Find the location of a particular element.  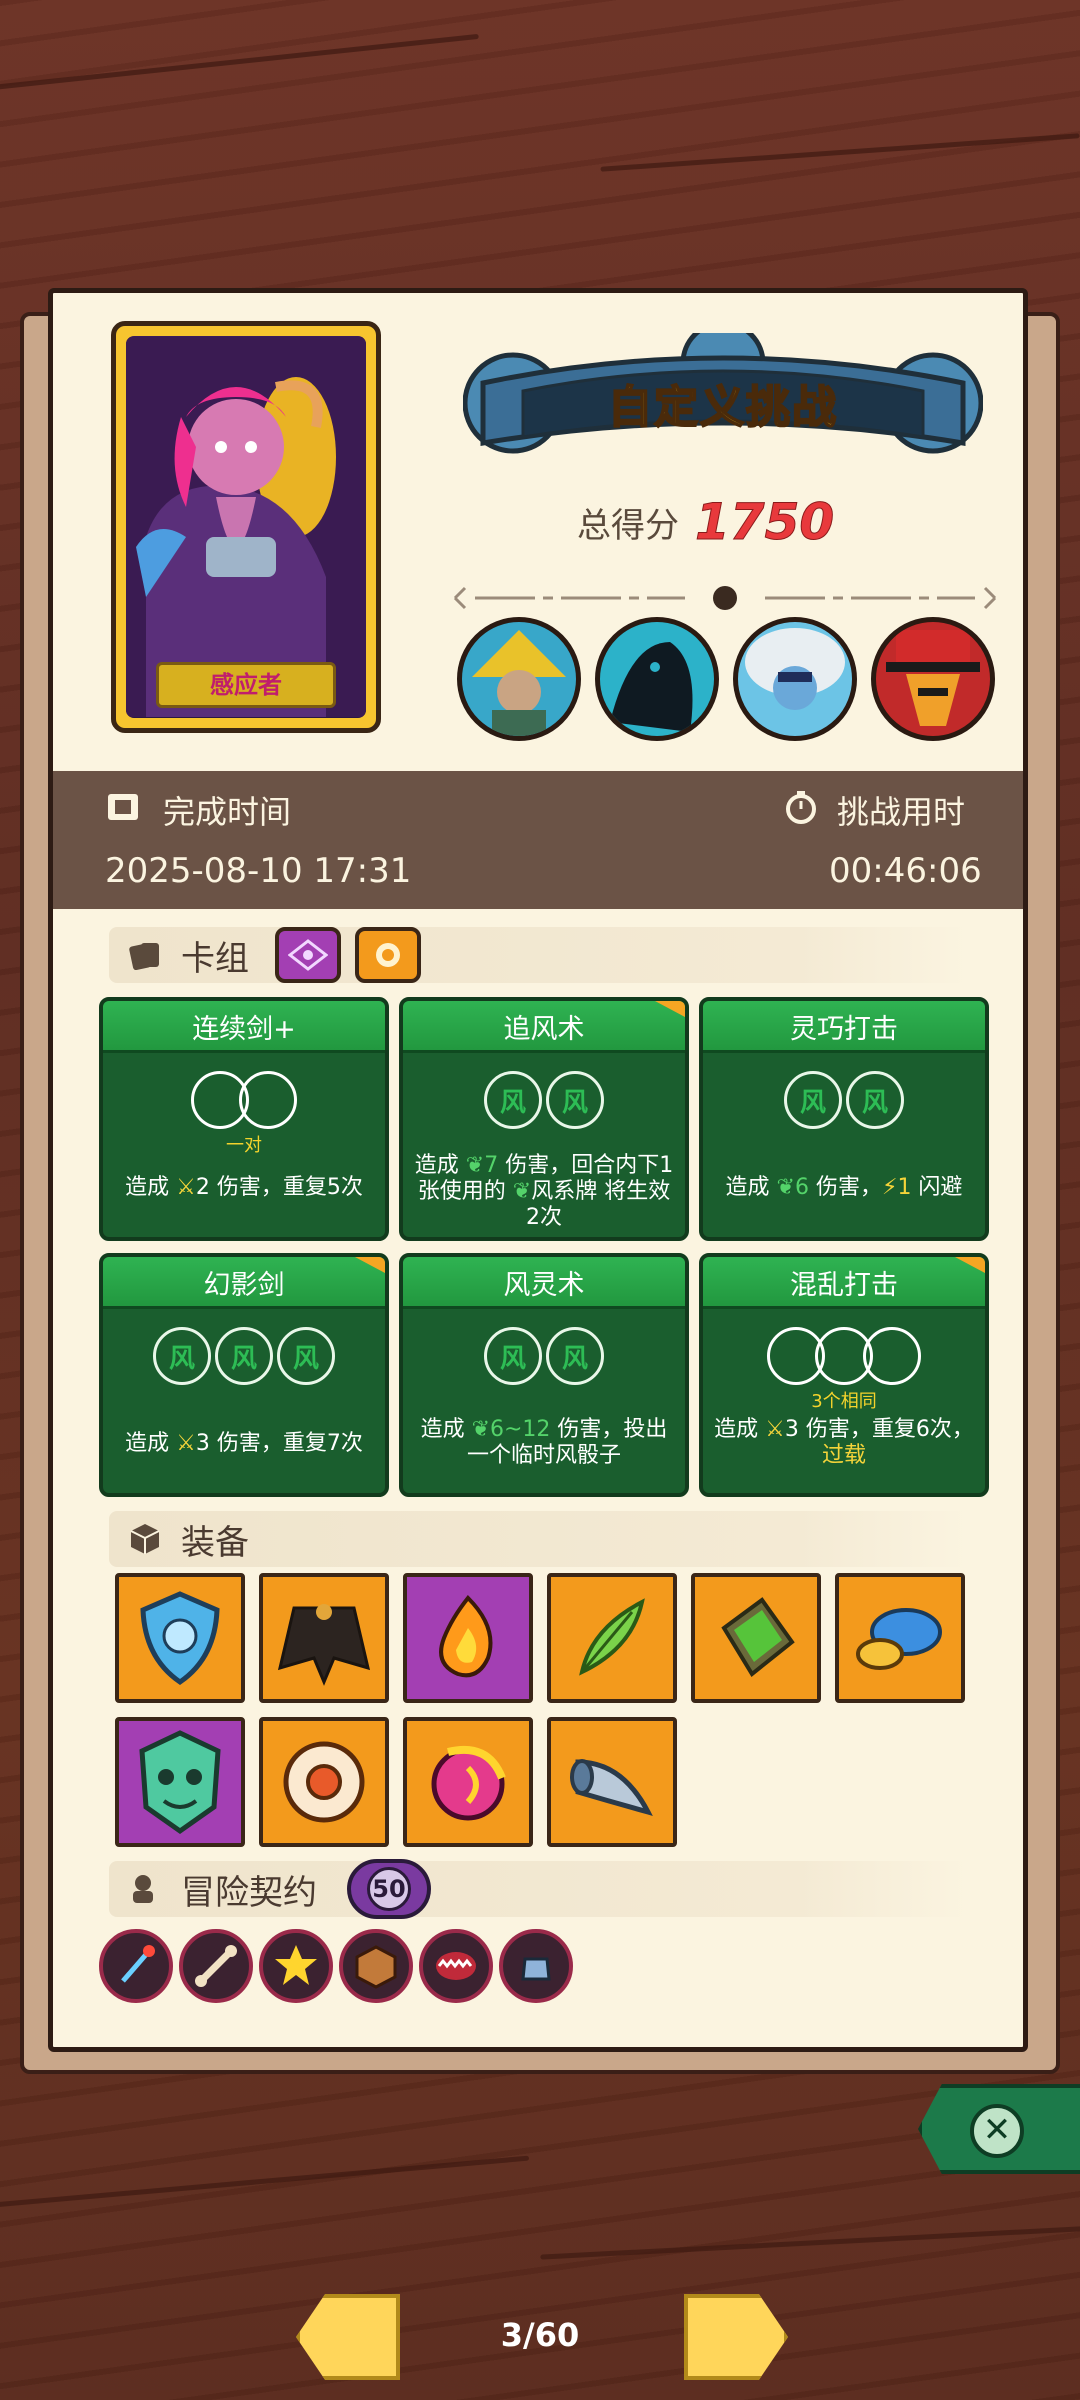

card-description: 造成 ❦6~12 伤害，投出一个临时风骰子 is located at coordinates (544, 1442).